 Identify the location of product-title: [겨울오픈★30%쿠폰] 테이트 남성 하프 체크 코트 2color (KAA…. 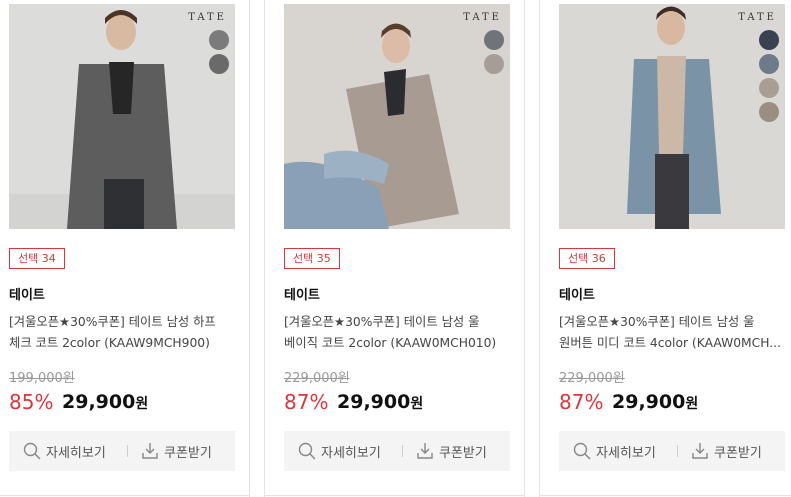
(123, 333).